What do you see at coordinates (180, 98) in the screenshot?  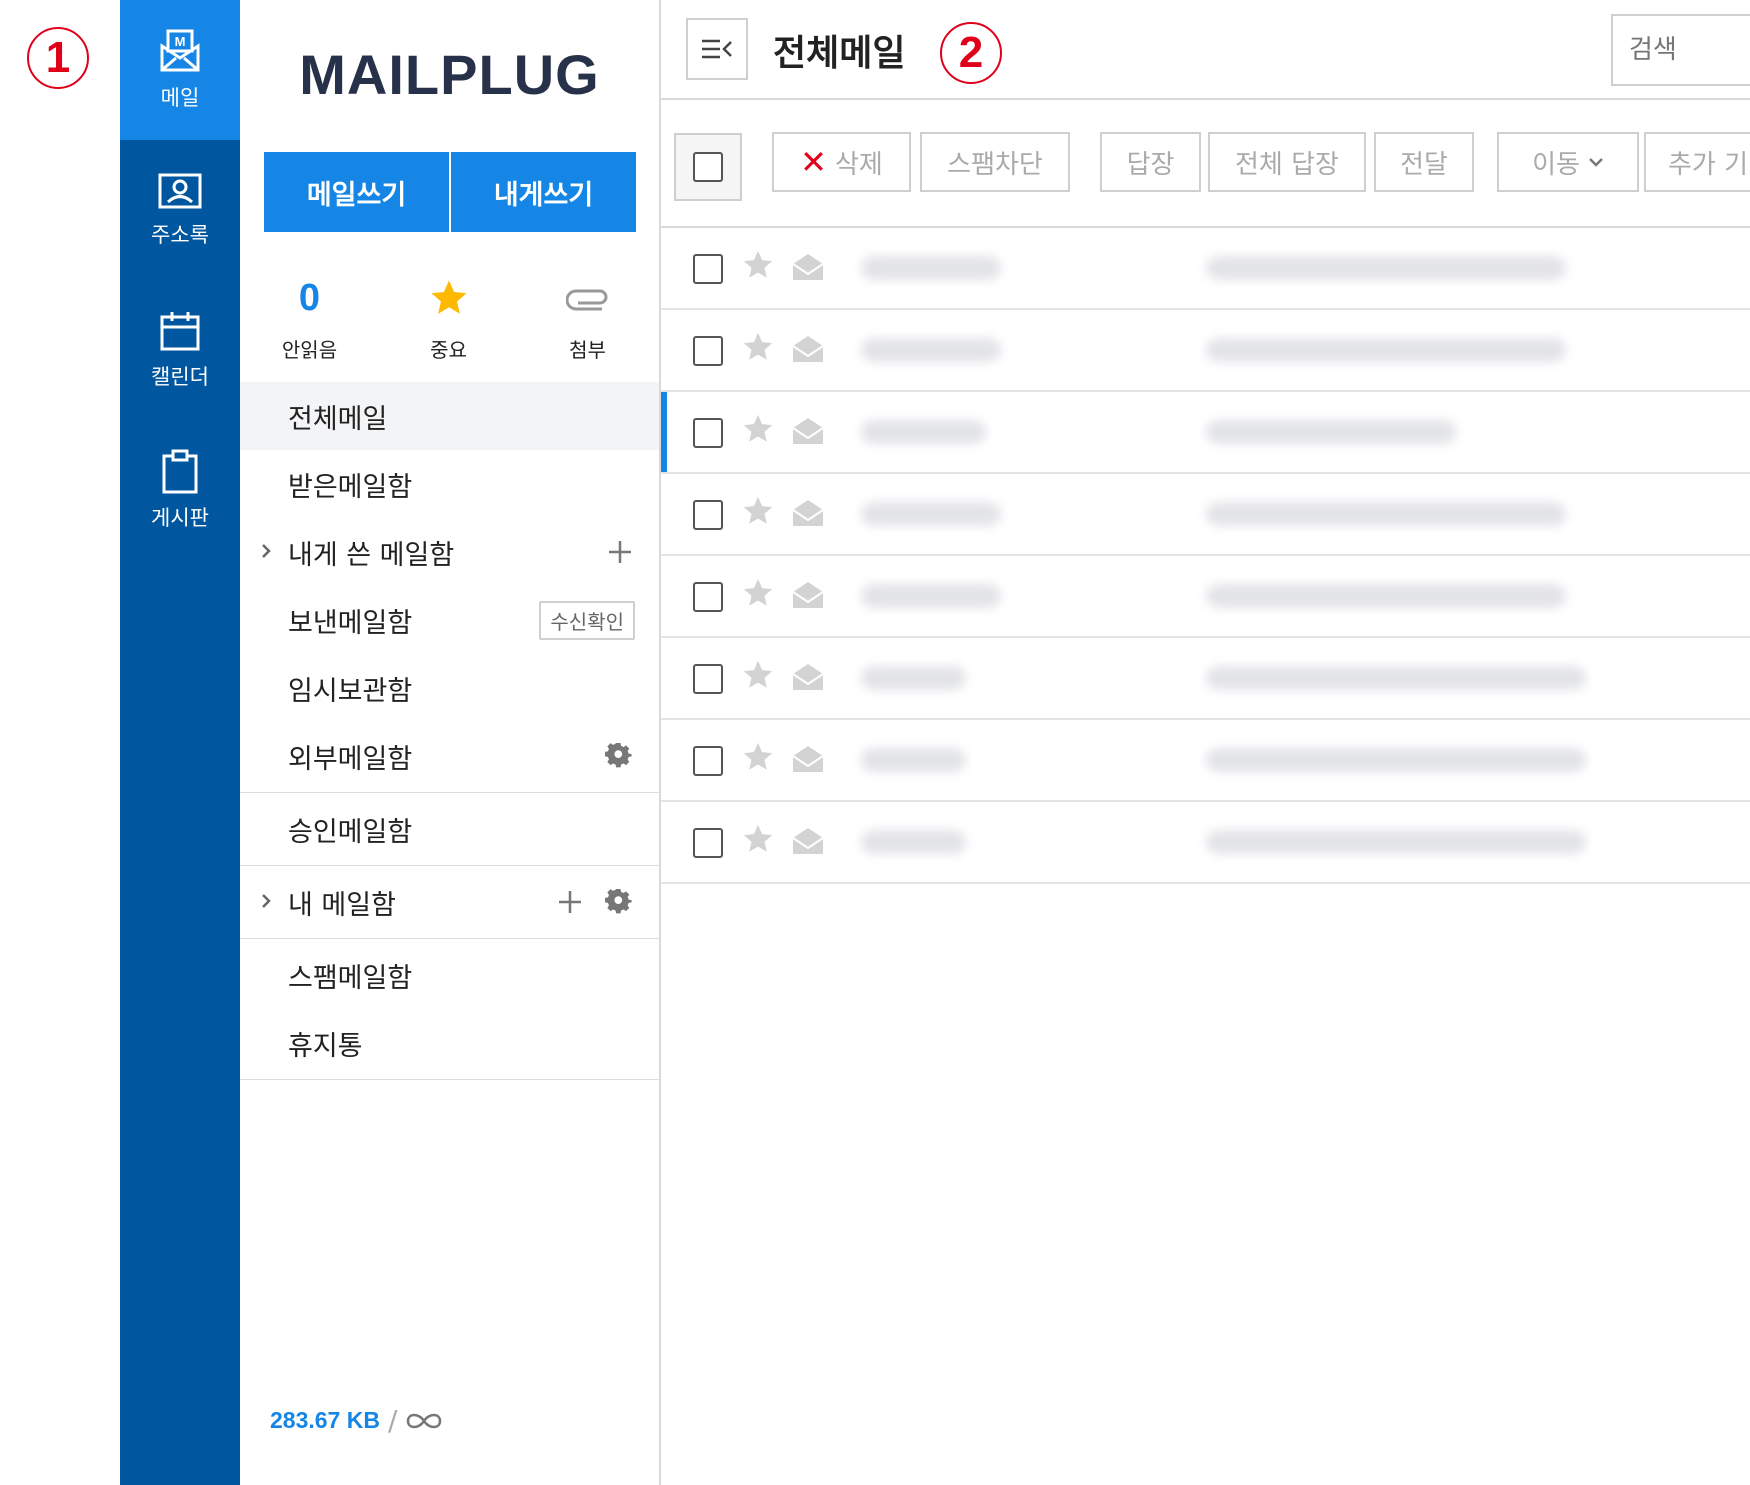 I see `rail-label-mail: 메일` at bounding box center [180, 98].